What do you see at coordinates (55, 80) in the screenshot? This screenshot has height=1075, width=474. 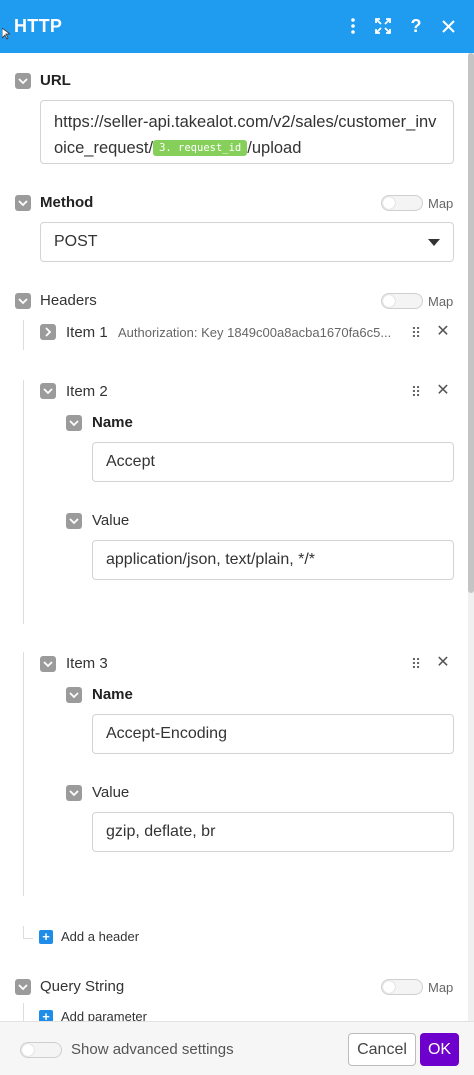 I see `url-label: URL` at bounding box center [55, 80].